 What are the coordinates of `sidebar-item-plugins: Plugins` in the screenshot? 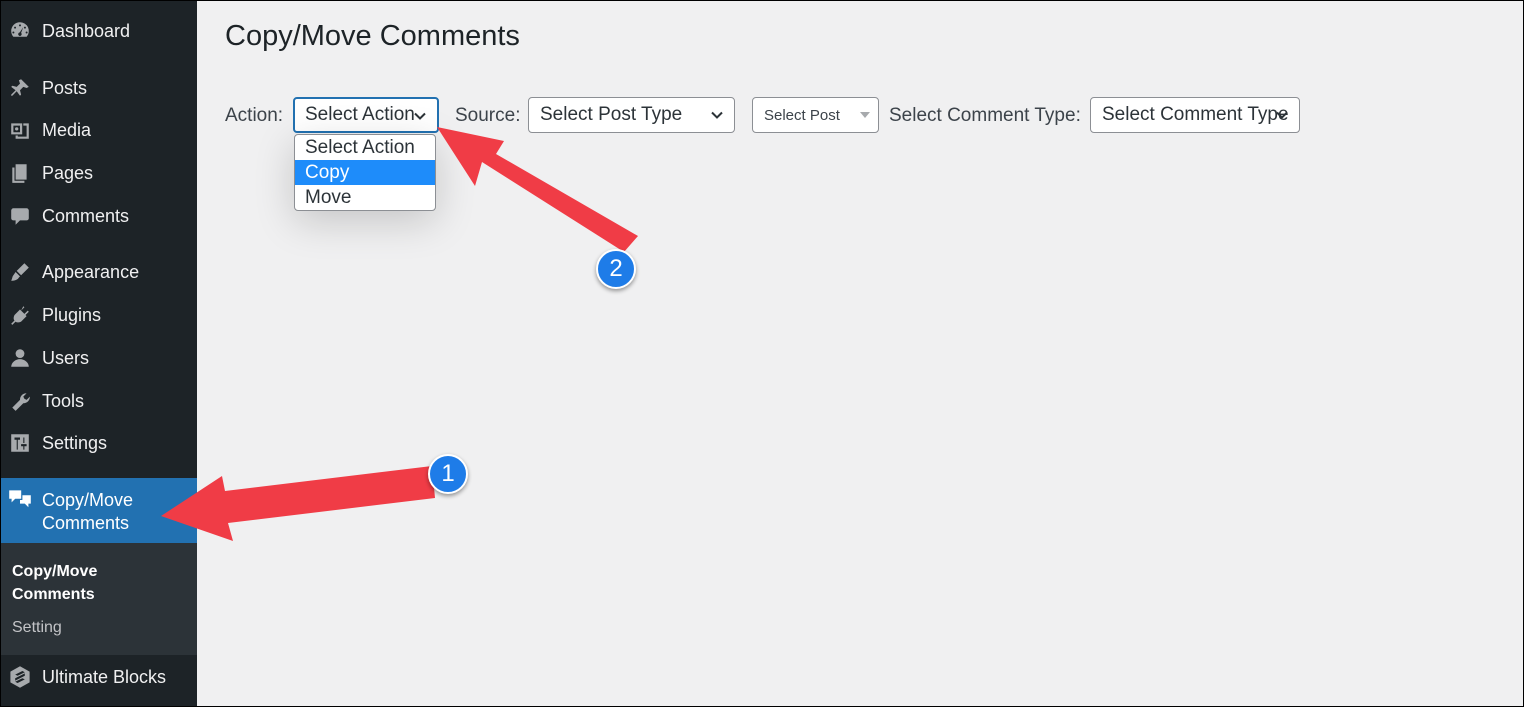 It's located at (98, 315).